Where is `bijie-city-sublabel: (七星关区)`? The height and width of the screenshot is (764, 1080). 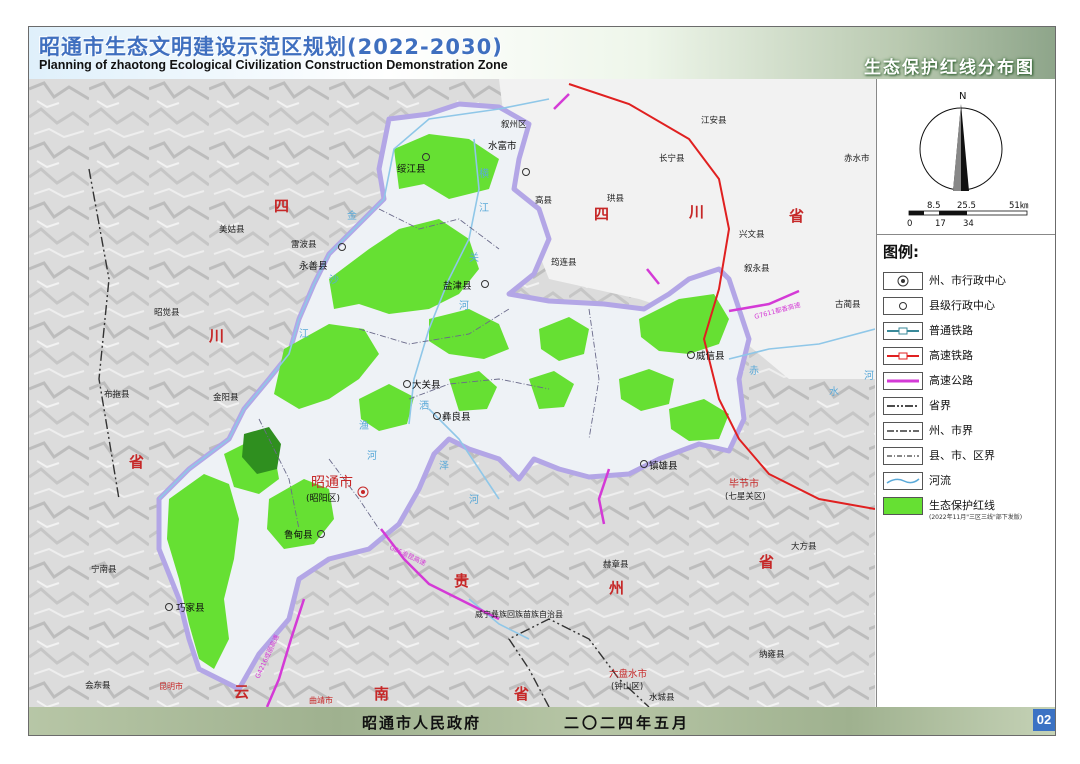 bijie-city-sublabel: (七星关区) is located at coordinates (745, 496).